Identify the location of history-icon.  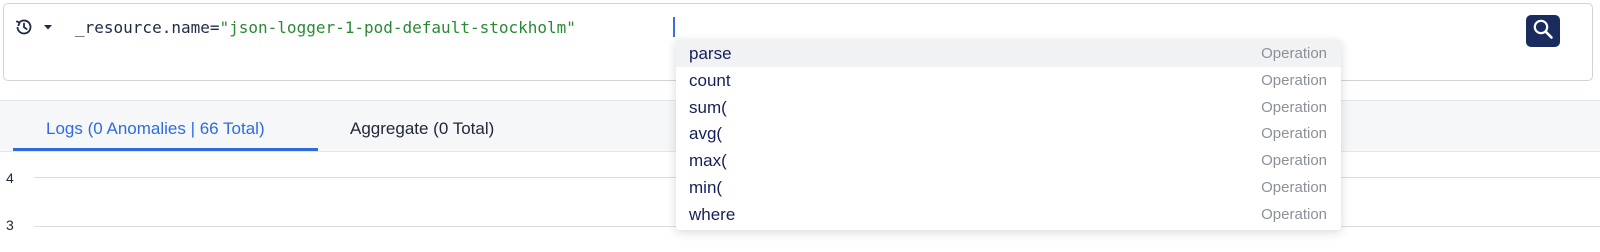
(24, 27).